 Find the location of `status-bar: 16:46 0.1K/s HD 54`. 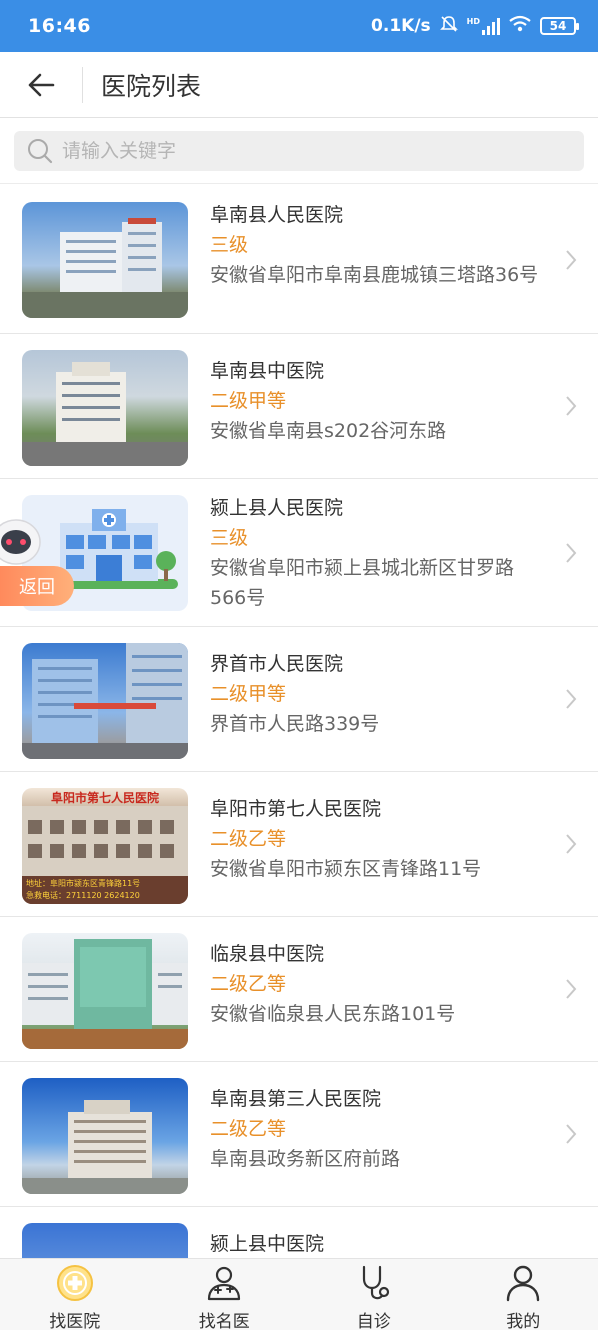

status-bar: 16:46 0.1K/s HD 54 is located at coordinates (299, 26).